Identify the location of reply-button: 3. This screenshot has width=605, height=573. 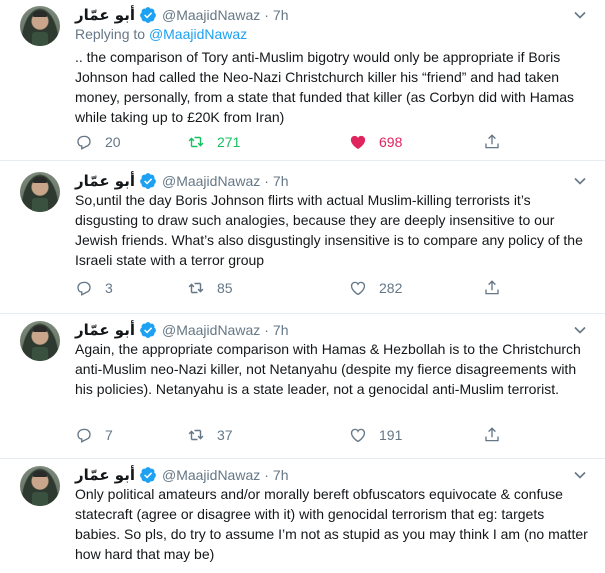
(94, 288).